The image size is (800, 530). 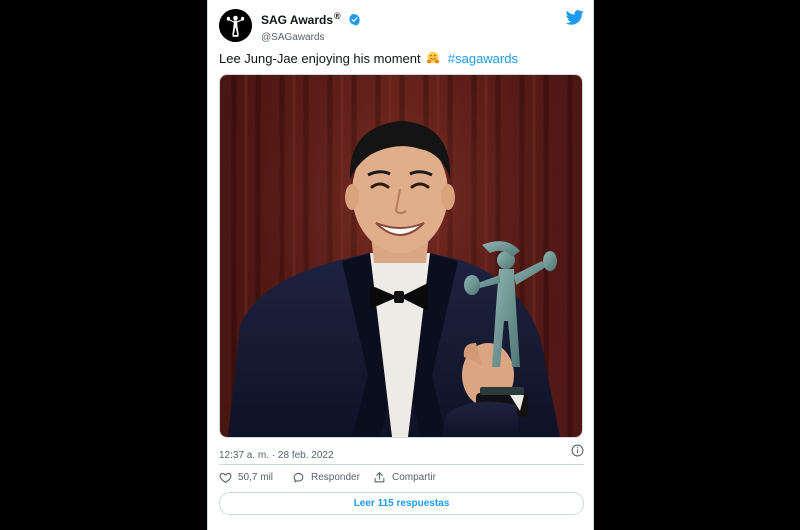 What do you see at coordinates (483, 58) in the screenshot?
I see `hashtag-link: #sagawards` at bounding box center [483, 58].